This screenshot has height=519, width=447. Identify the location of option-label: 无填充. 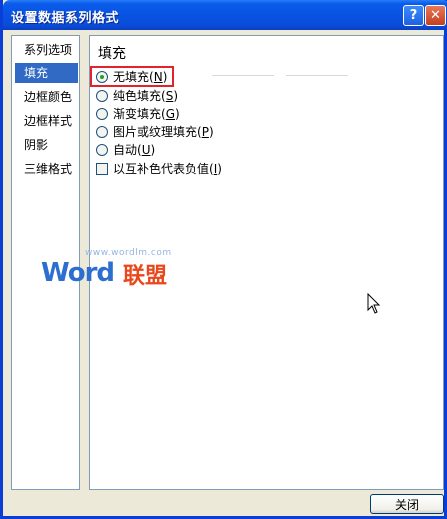
(131, 77).